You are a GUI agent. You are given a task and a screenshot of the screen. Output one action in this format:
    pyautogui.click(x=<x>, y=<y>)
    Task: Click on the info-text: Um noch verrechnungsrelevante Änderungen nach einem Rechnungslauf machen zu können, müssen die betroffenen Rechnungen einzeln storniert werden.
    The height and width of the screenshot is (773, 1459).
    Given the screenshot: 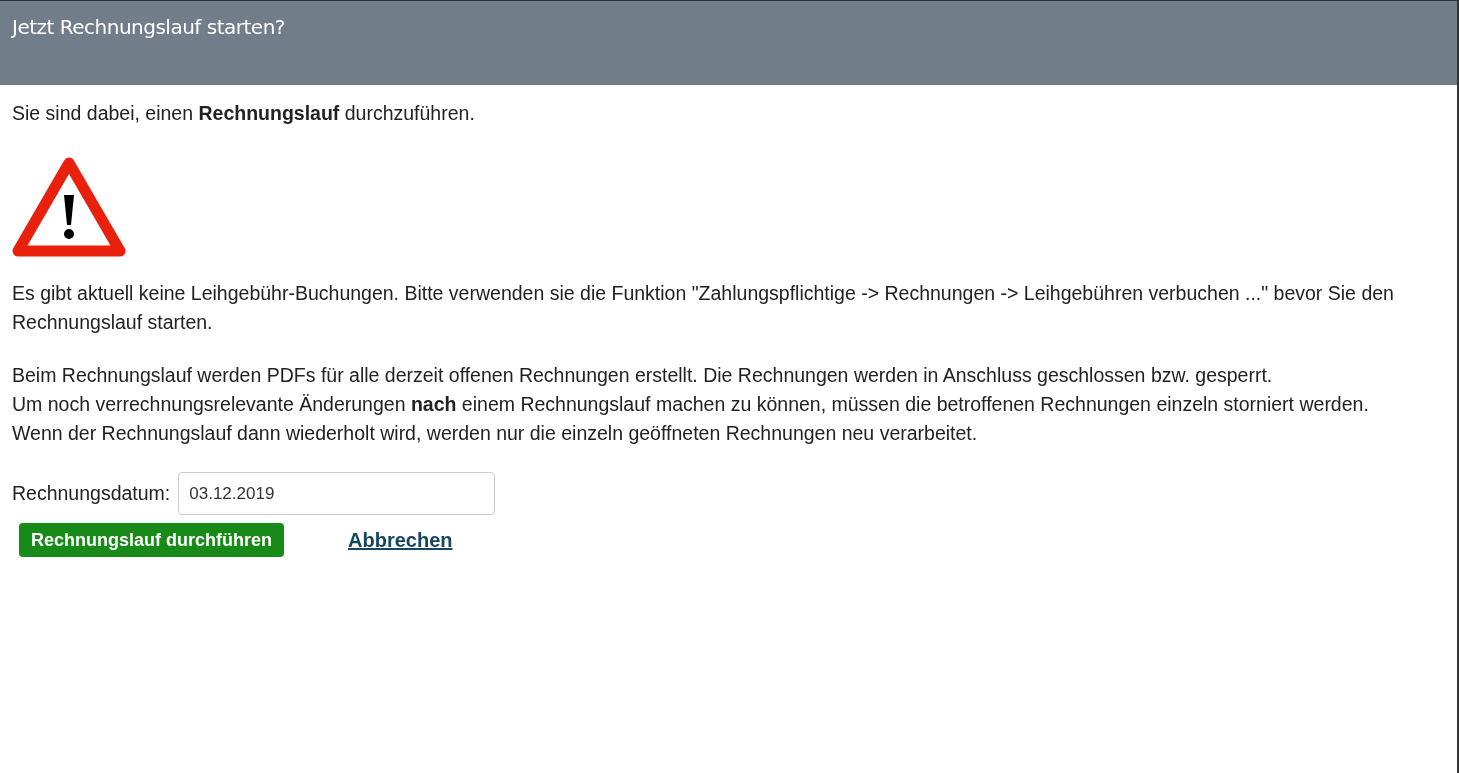 What is the action you would take?
    pyautogui.click(x=691, y=404)
    